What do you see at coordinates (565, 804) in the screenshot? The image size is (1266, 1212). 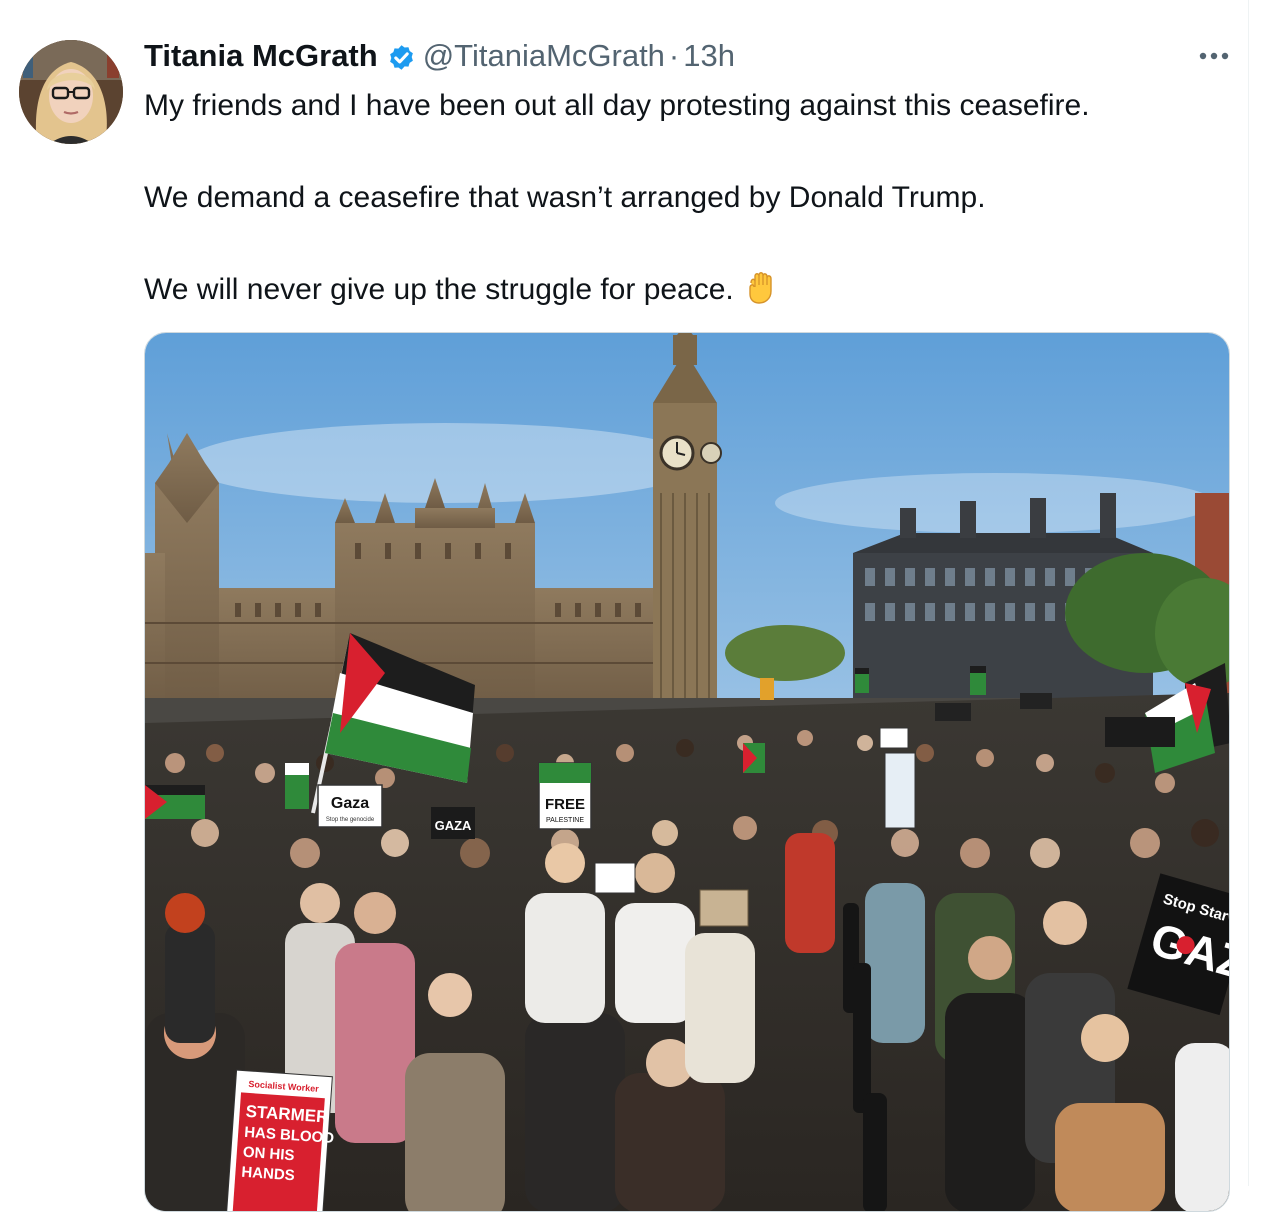 I see `sign-free-text: FREE` at bounding box center [565, 804].